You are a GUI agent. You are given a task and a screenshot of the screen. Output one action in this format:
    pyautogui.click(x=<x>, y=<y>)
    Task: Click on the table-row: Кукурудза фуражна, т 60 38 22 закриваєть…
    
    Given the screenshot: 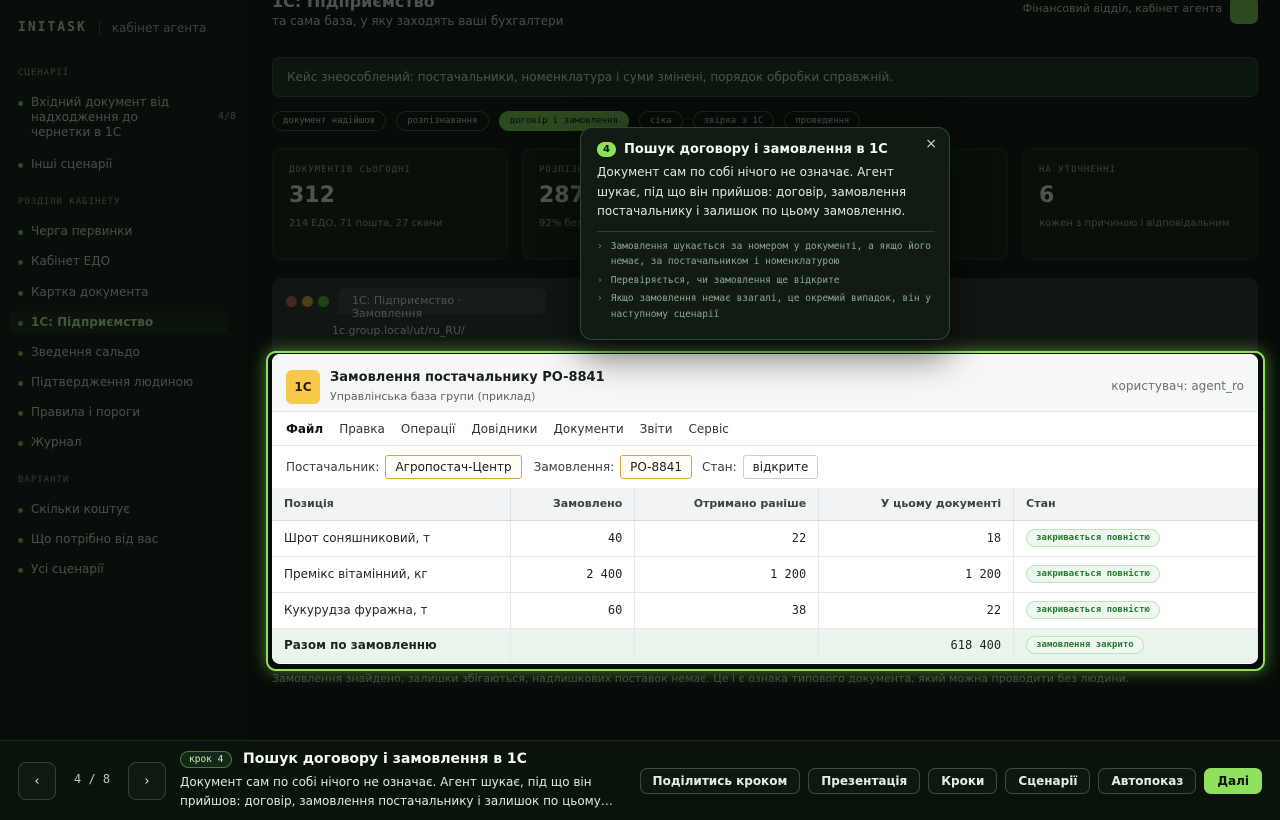 What is the action you would take?
    pyautogui.click(x=765, y=610)
    